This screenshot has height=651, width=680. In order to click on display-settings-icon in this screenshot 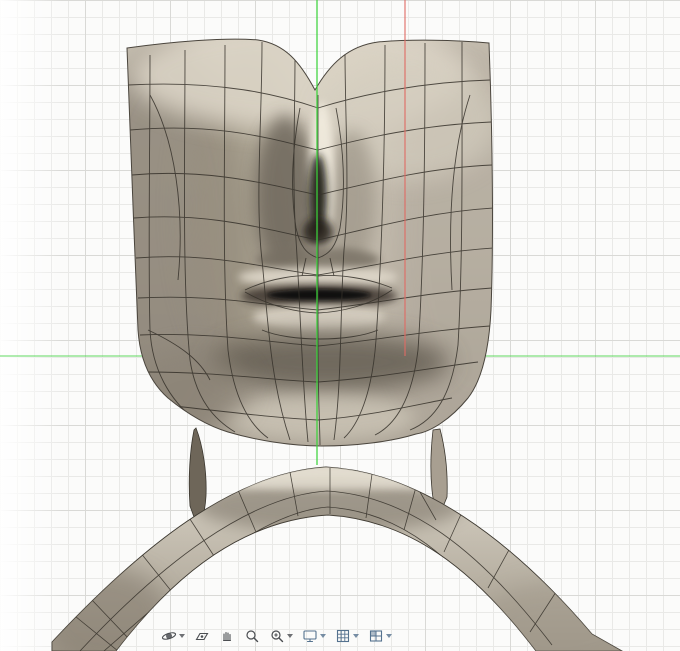, I will do `click(310, 636)`.